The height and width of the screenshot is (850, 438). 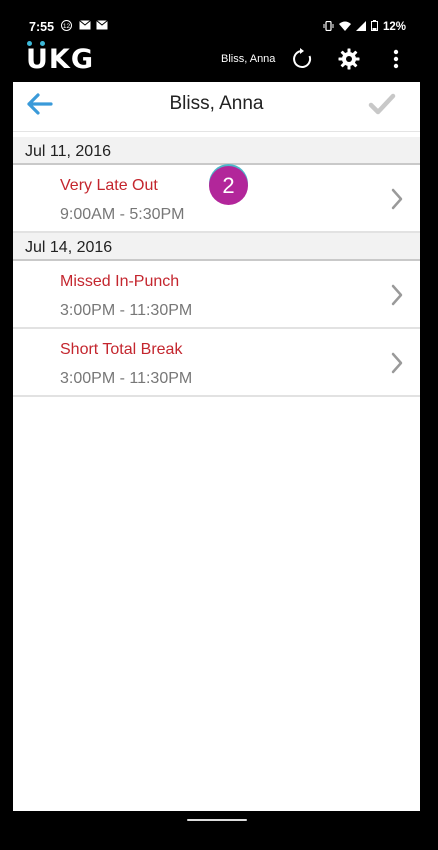 I want to click on svg-text: 12, so click(x=67, y=26).